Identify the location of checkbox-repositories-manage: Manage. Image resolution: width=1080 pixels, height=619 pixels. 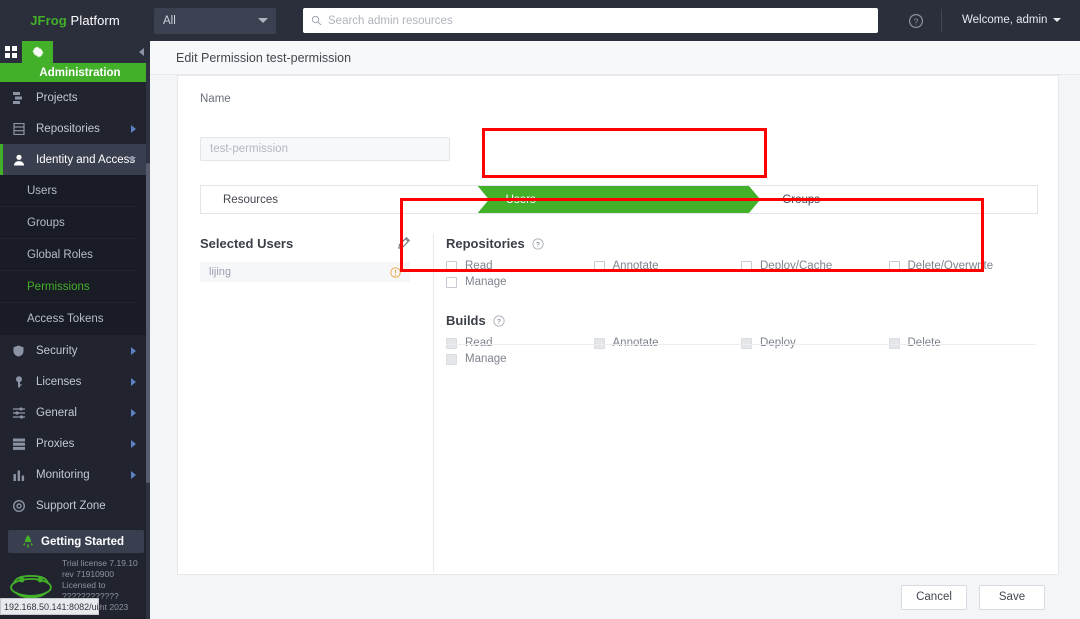
(522, 282).